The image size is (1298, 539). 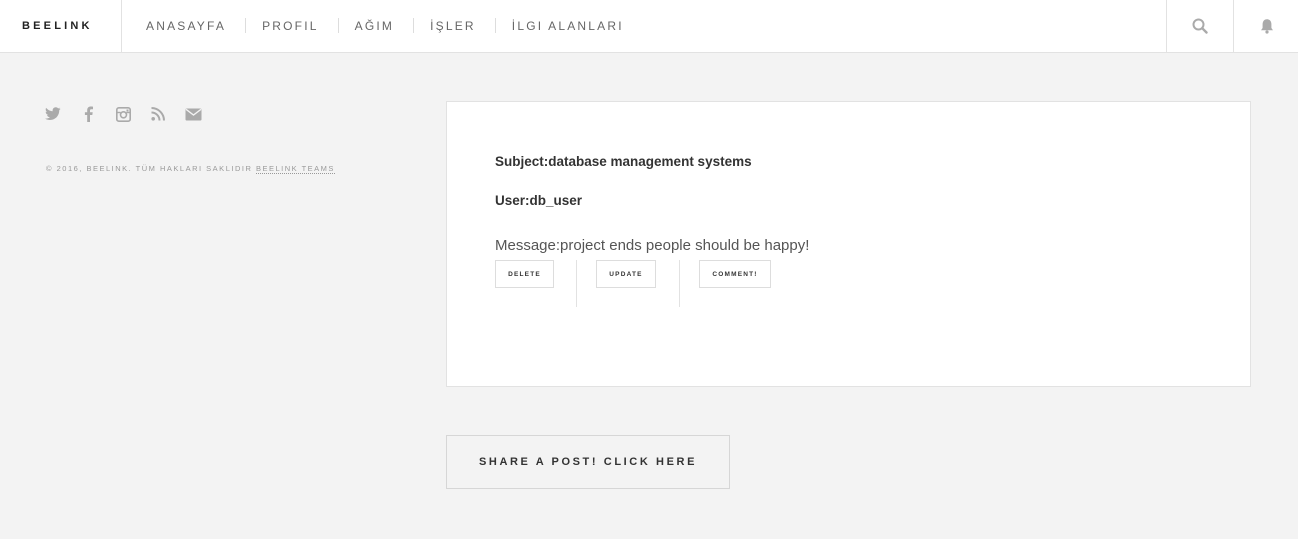 I want to click on delete-button: DELETE, so click(x=524, y=274).